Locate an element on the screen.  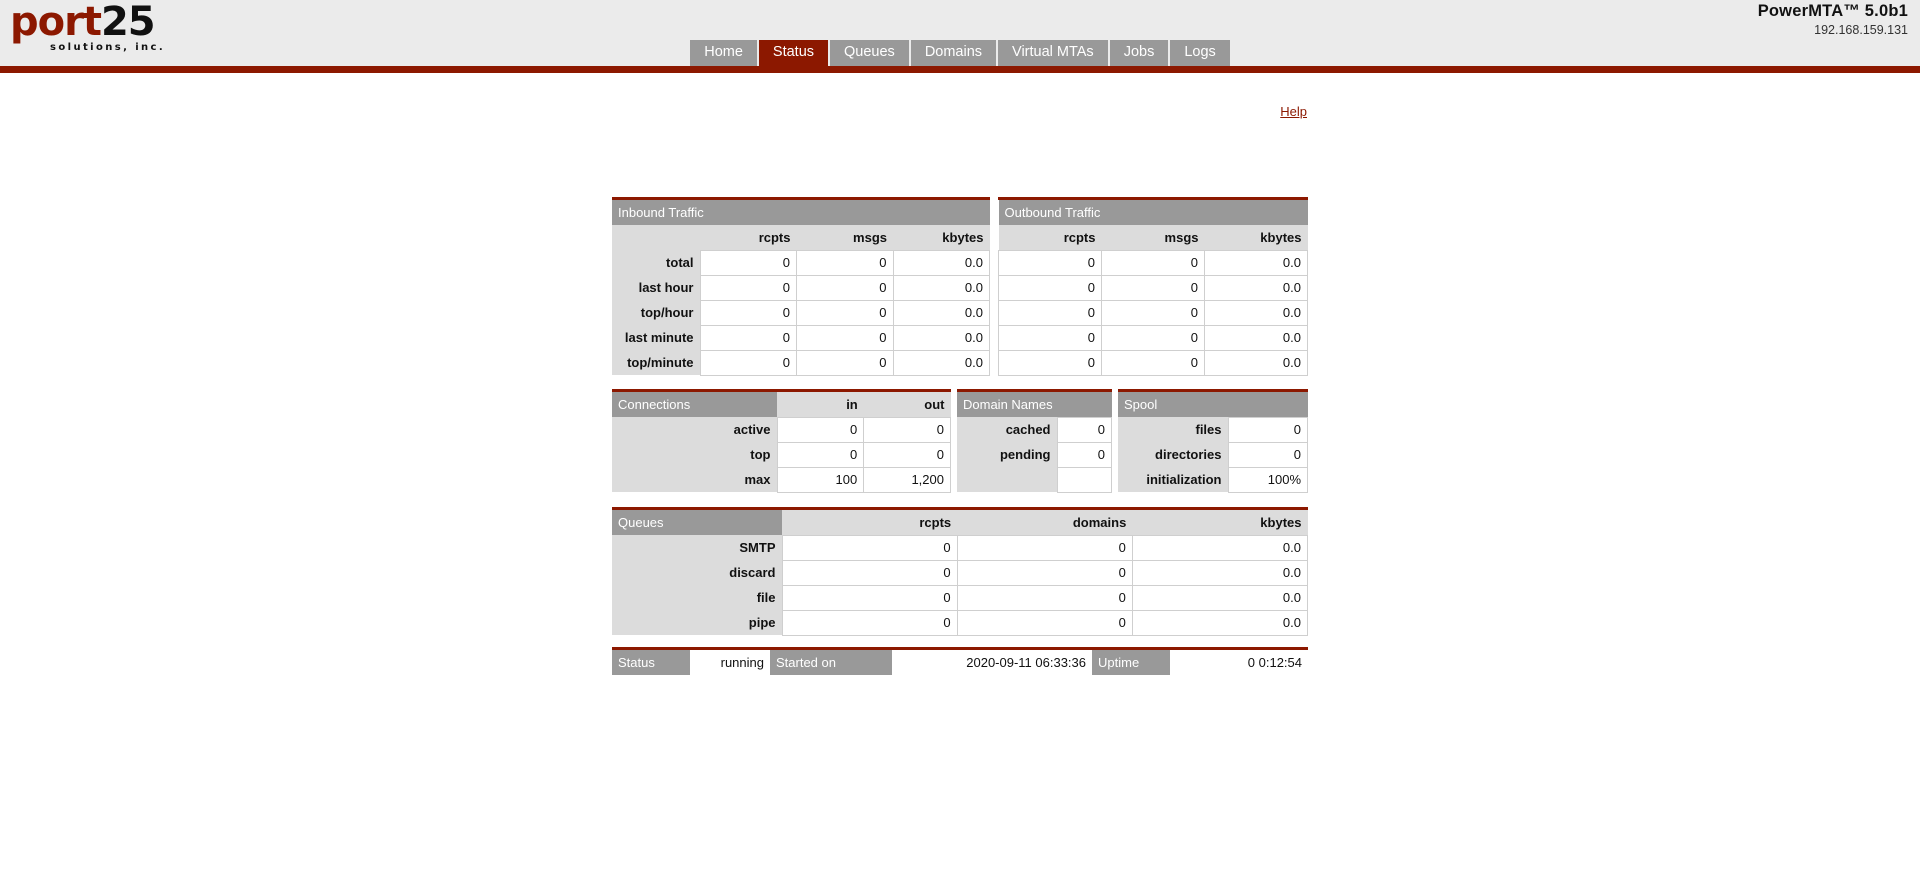
table-caption-row: Inbound Traffic is located at coordinates (801, 212).